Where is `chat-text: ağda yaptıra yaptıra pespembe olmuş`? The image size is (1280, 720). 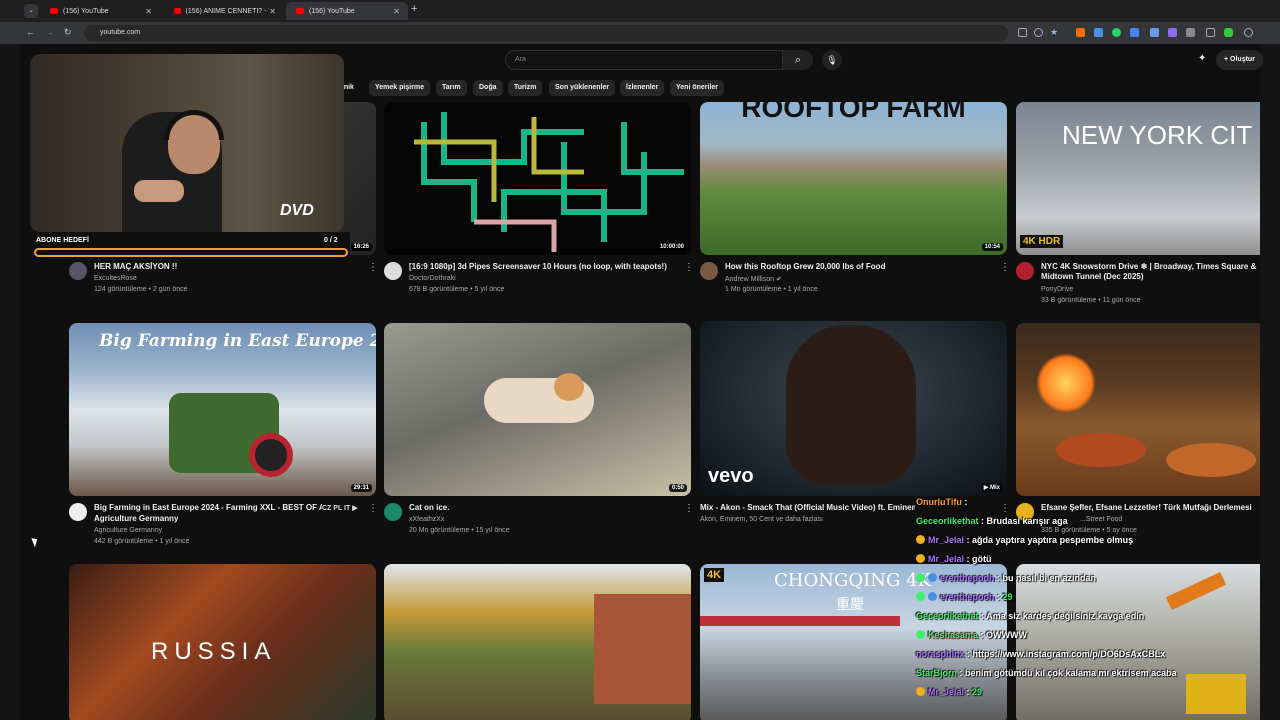
chat-text: ağda yaptıra yaptıra pespembe olmuş is located at coordinates (1053, 540).